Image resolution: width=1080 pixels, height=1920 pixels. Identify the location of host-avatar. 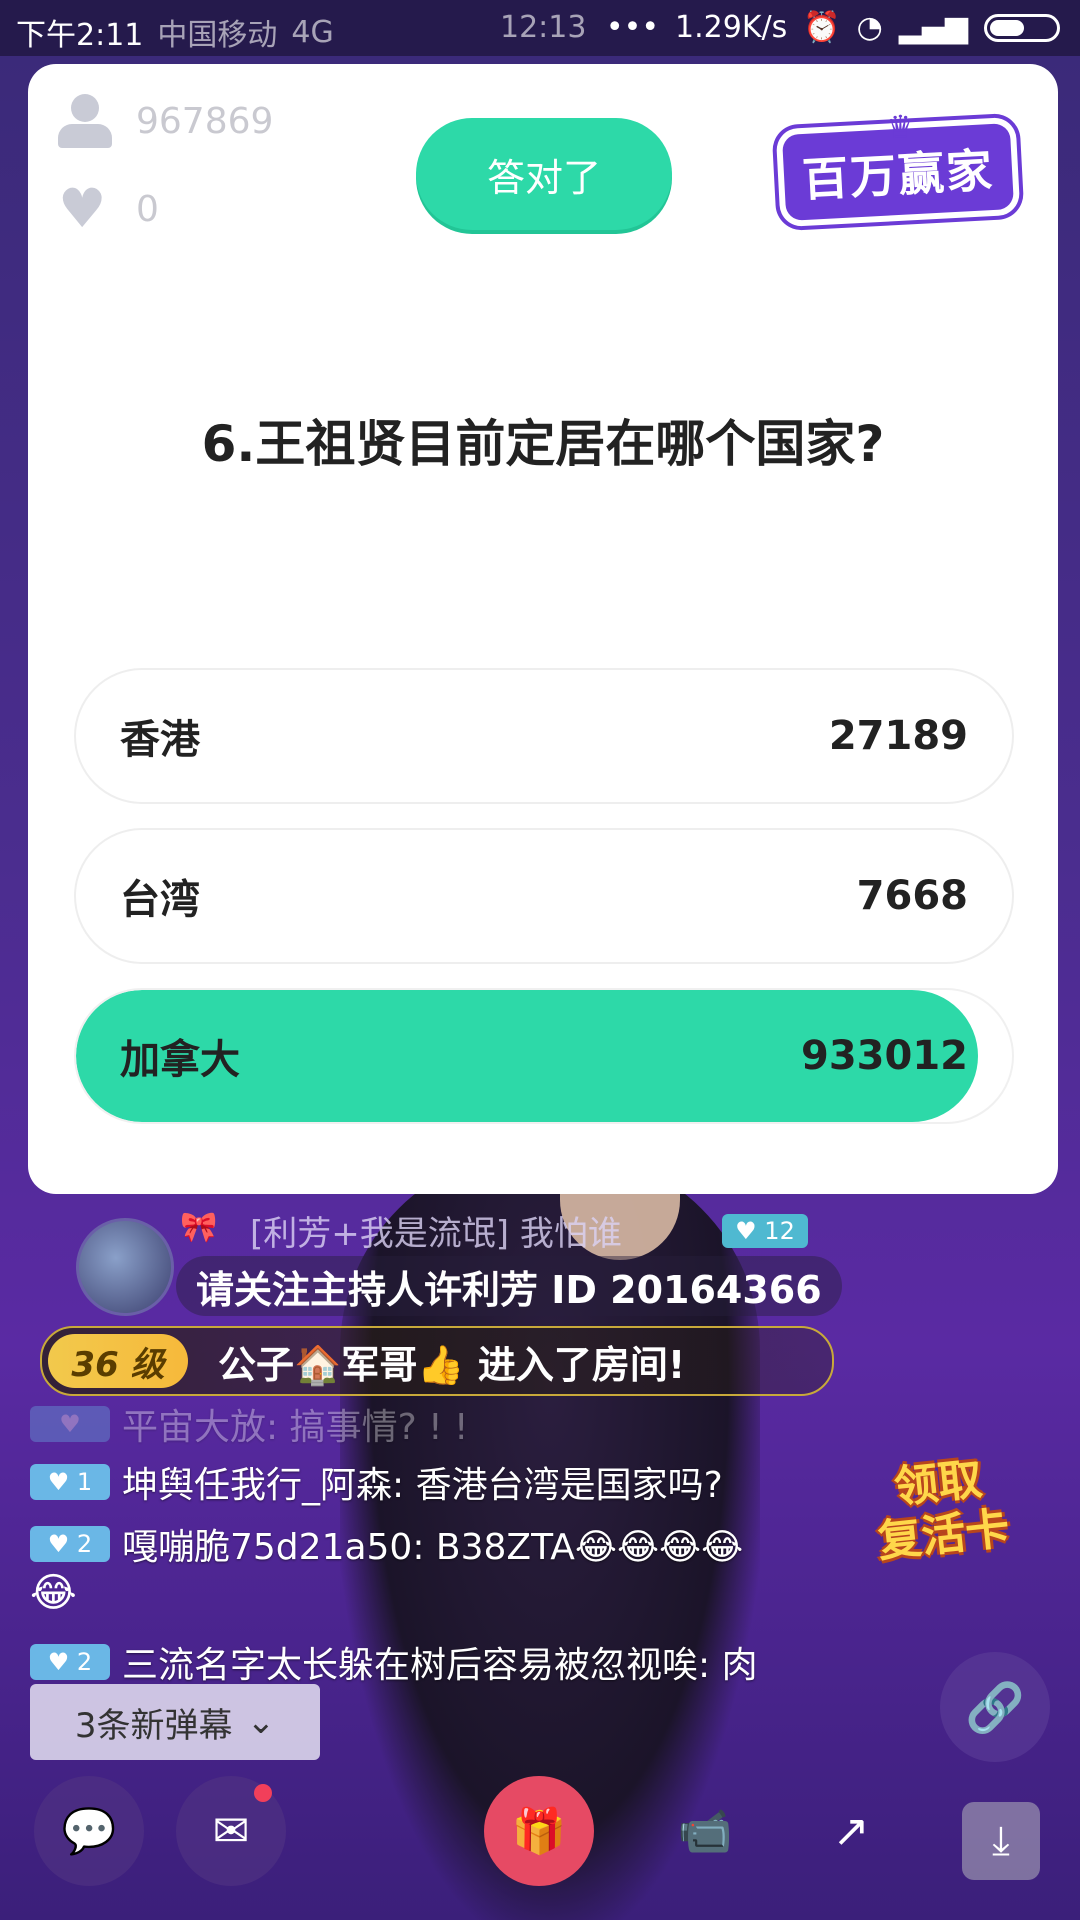
(125, 1267).